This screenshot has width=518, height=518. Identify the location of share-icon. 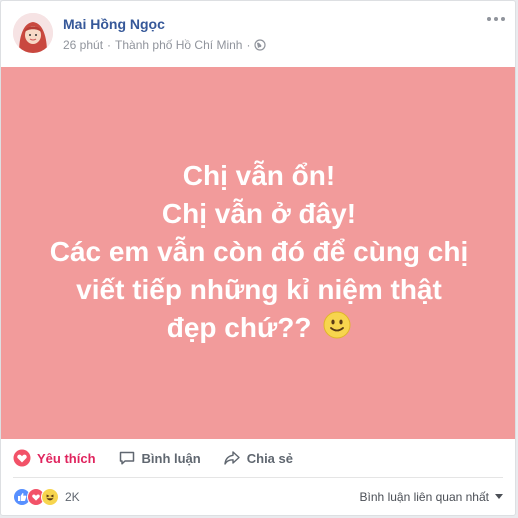
(232, 458).